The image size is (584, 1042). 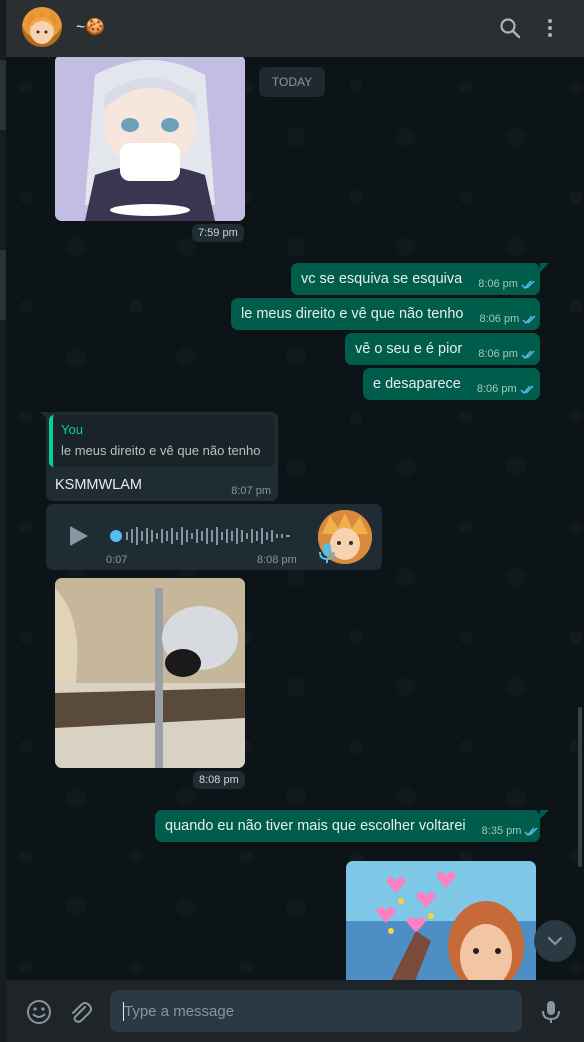 I want to click on message-text: KSMMWLAM, so click(x=98, y=485).